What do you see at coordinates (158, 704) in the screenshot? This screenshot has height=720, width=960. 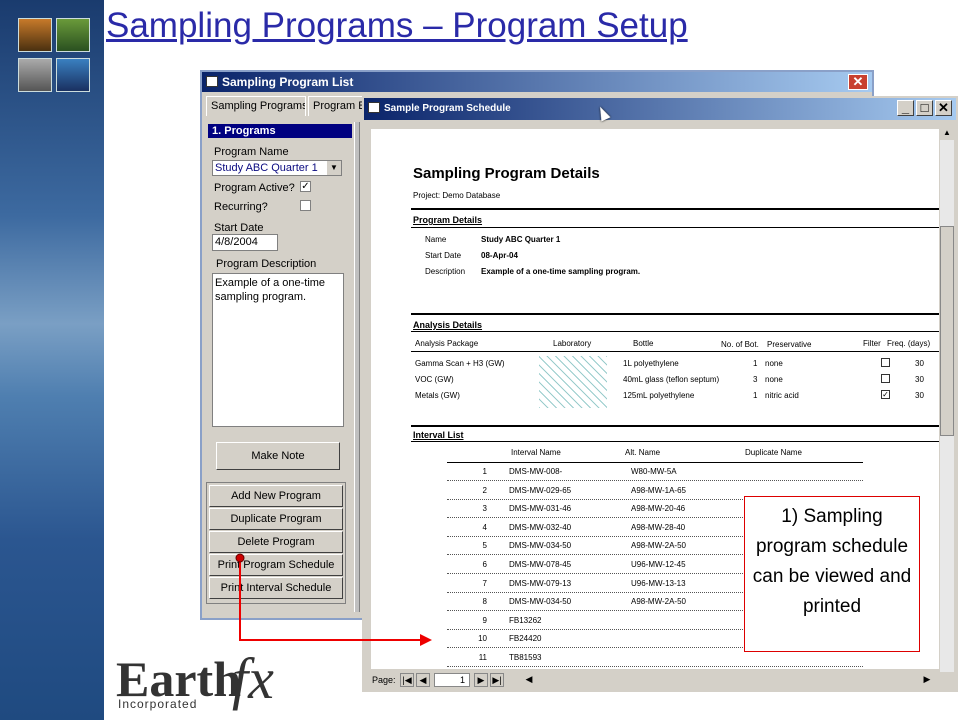 I see `earthfx-logo-incorporated: Incorporated` at bounding box center [158, 704].